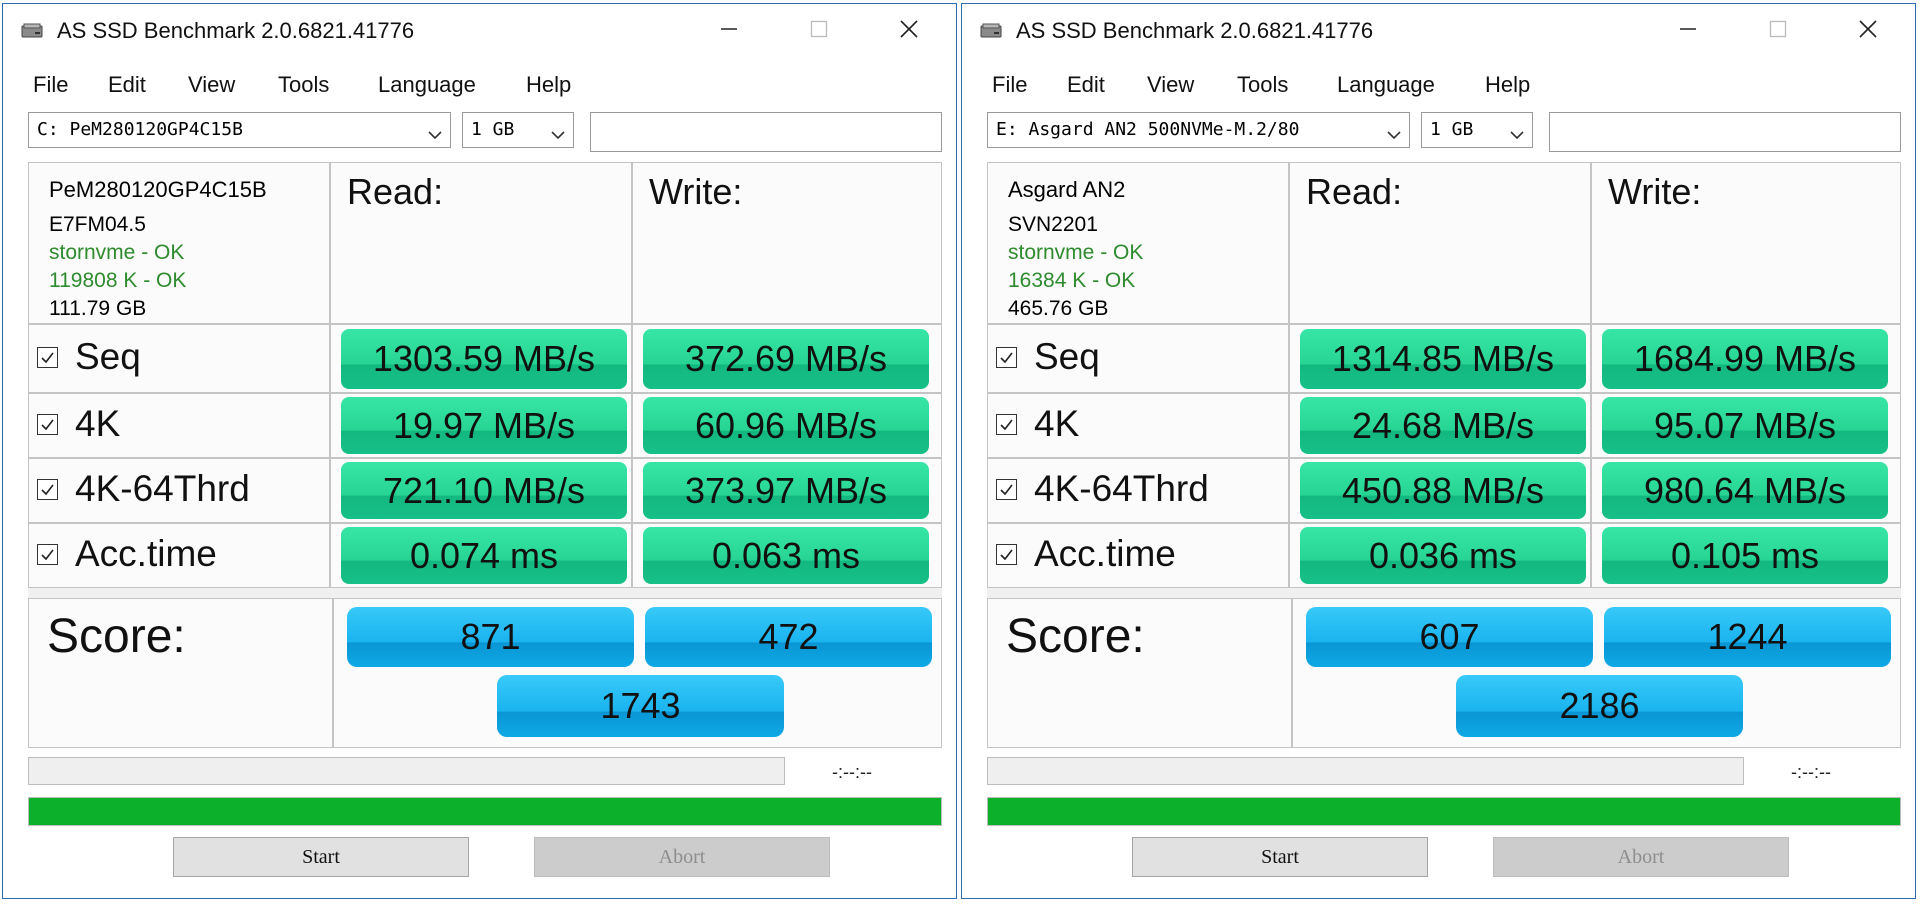 This screenshot has width=1920, height=904. What do you see at coordinates (852, 772) in the screenshot?
I see `elapsed-time: -:--:--` at bounding box center [852, 772].